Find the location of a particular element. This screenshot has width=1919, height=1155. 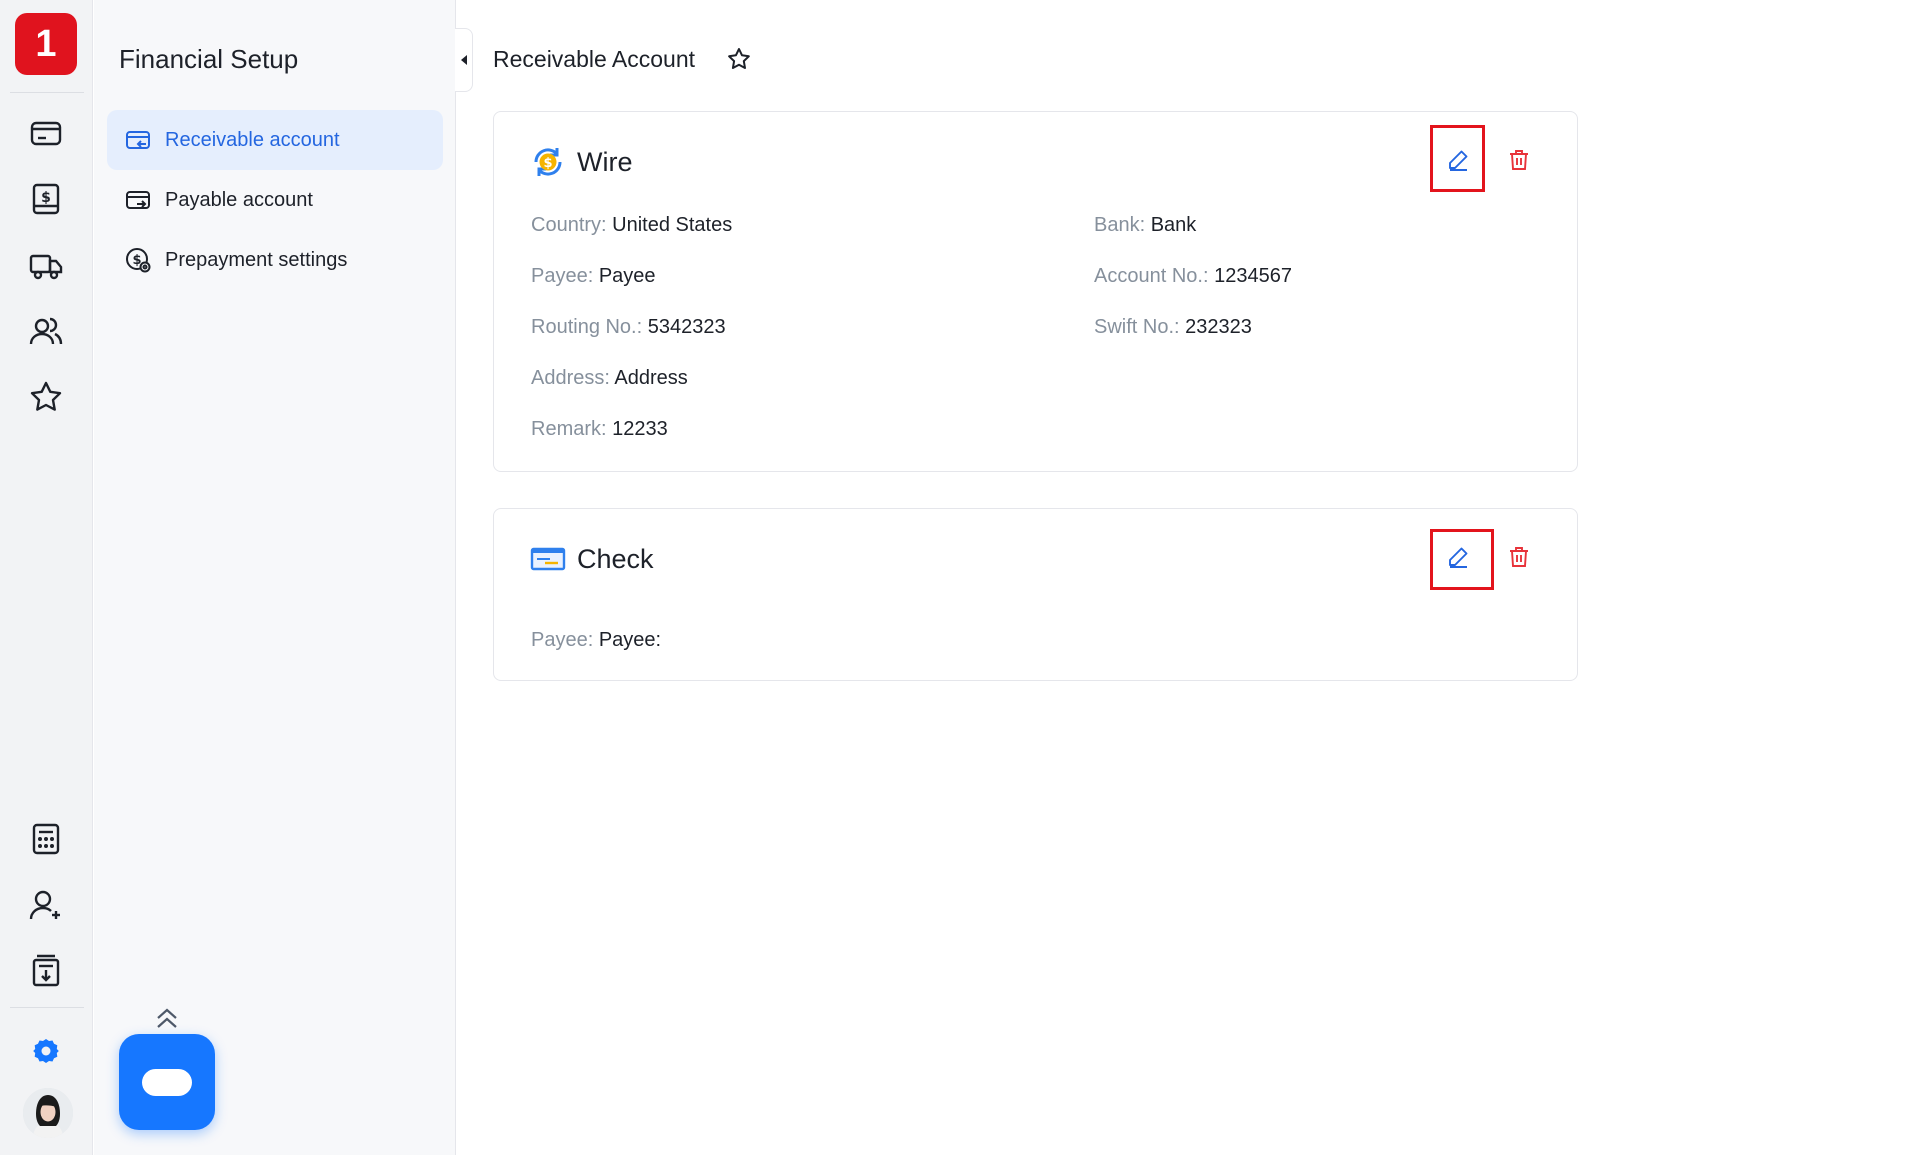

sidebar-item-label: Receivable account is located at coordinates (252, 139).